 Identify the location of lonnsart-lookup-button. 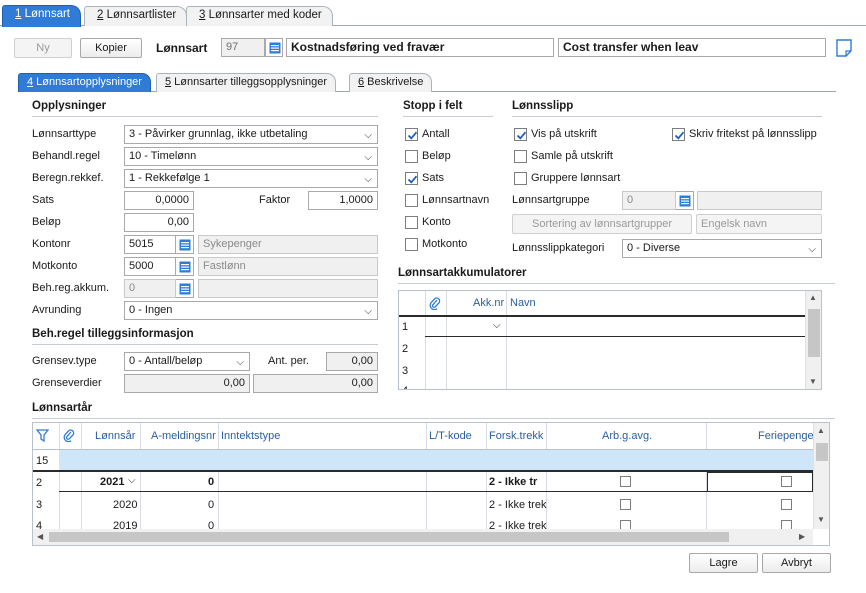
(274, 47).